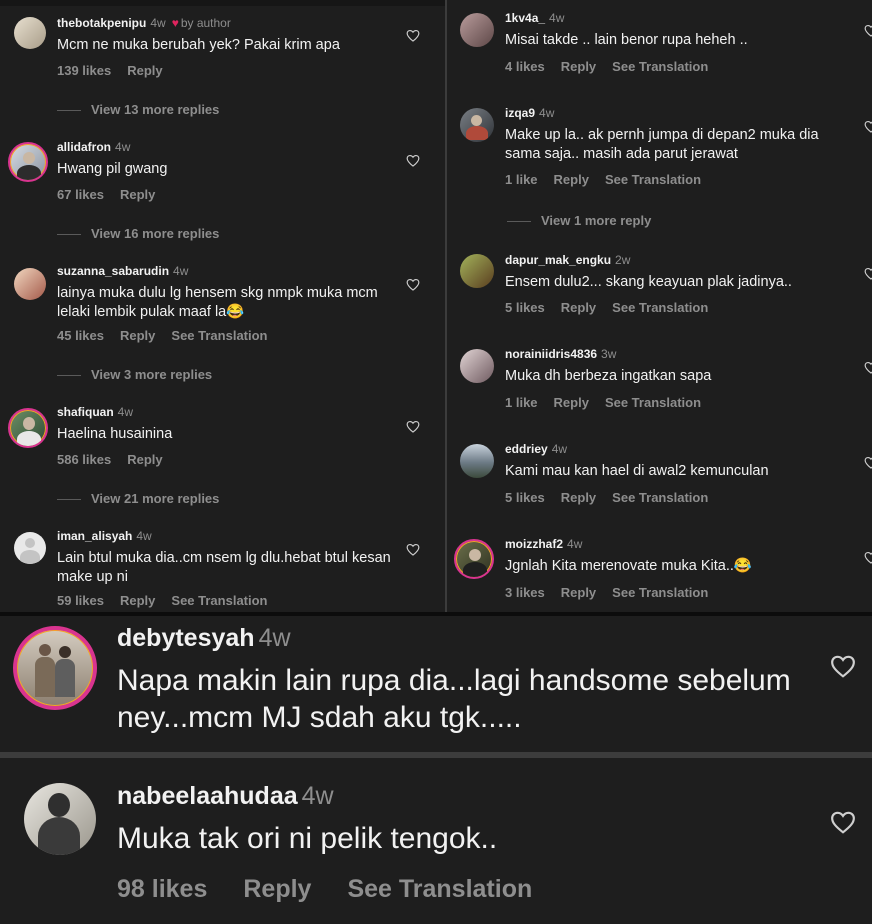  I want to click on username: shafiquan, so click(85, 412).